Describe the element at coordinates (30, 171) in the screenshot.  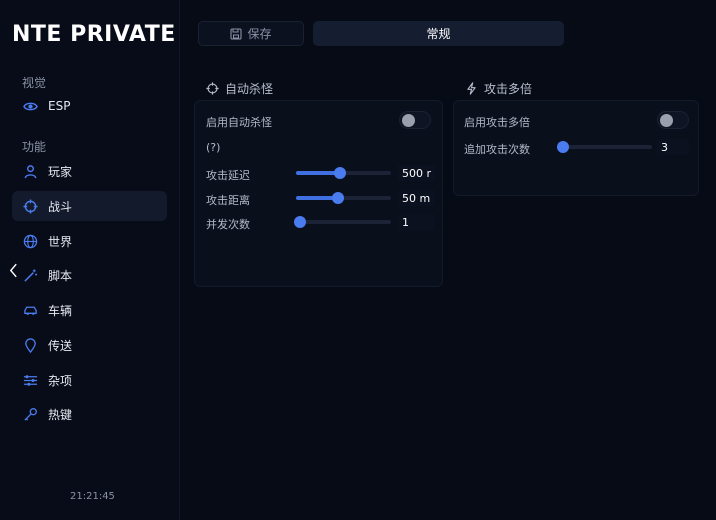
I see `user-icon` at that location.